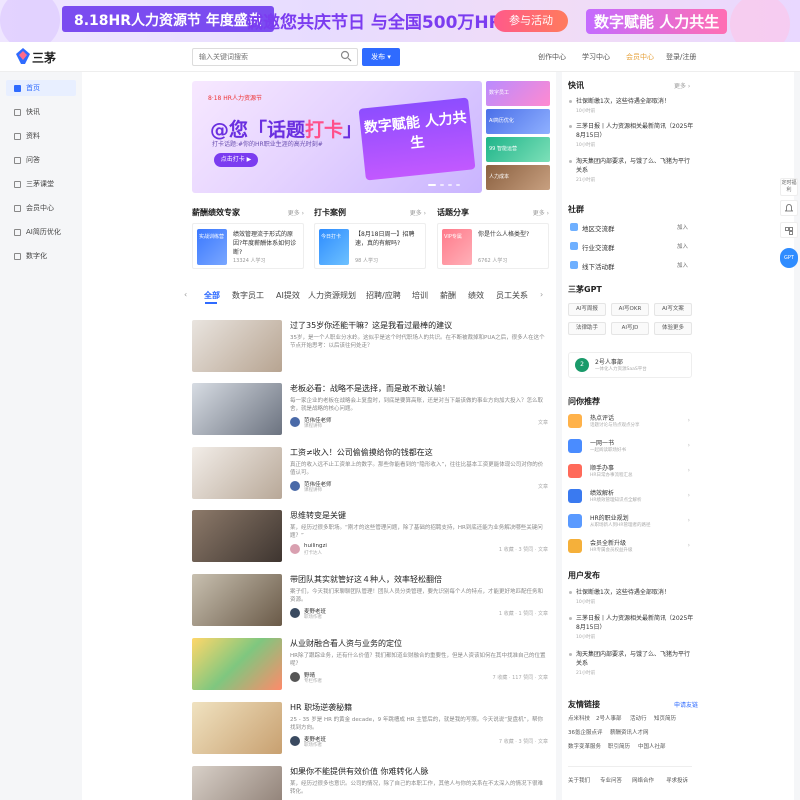 This screenshot has height=800, width=800. What do you see at coordinates (41, 112) in the screenshot?
I see `sidebar-item-news: 快讯` at bounding box center [41, 112].